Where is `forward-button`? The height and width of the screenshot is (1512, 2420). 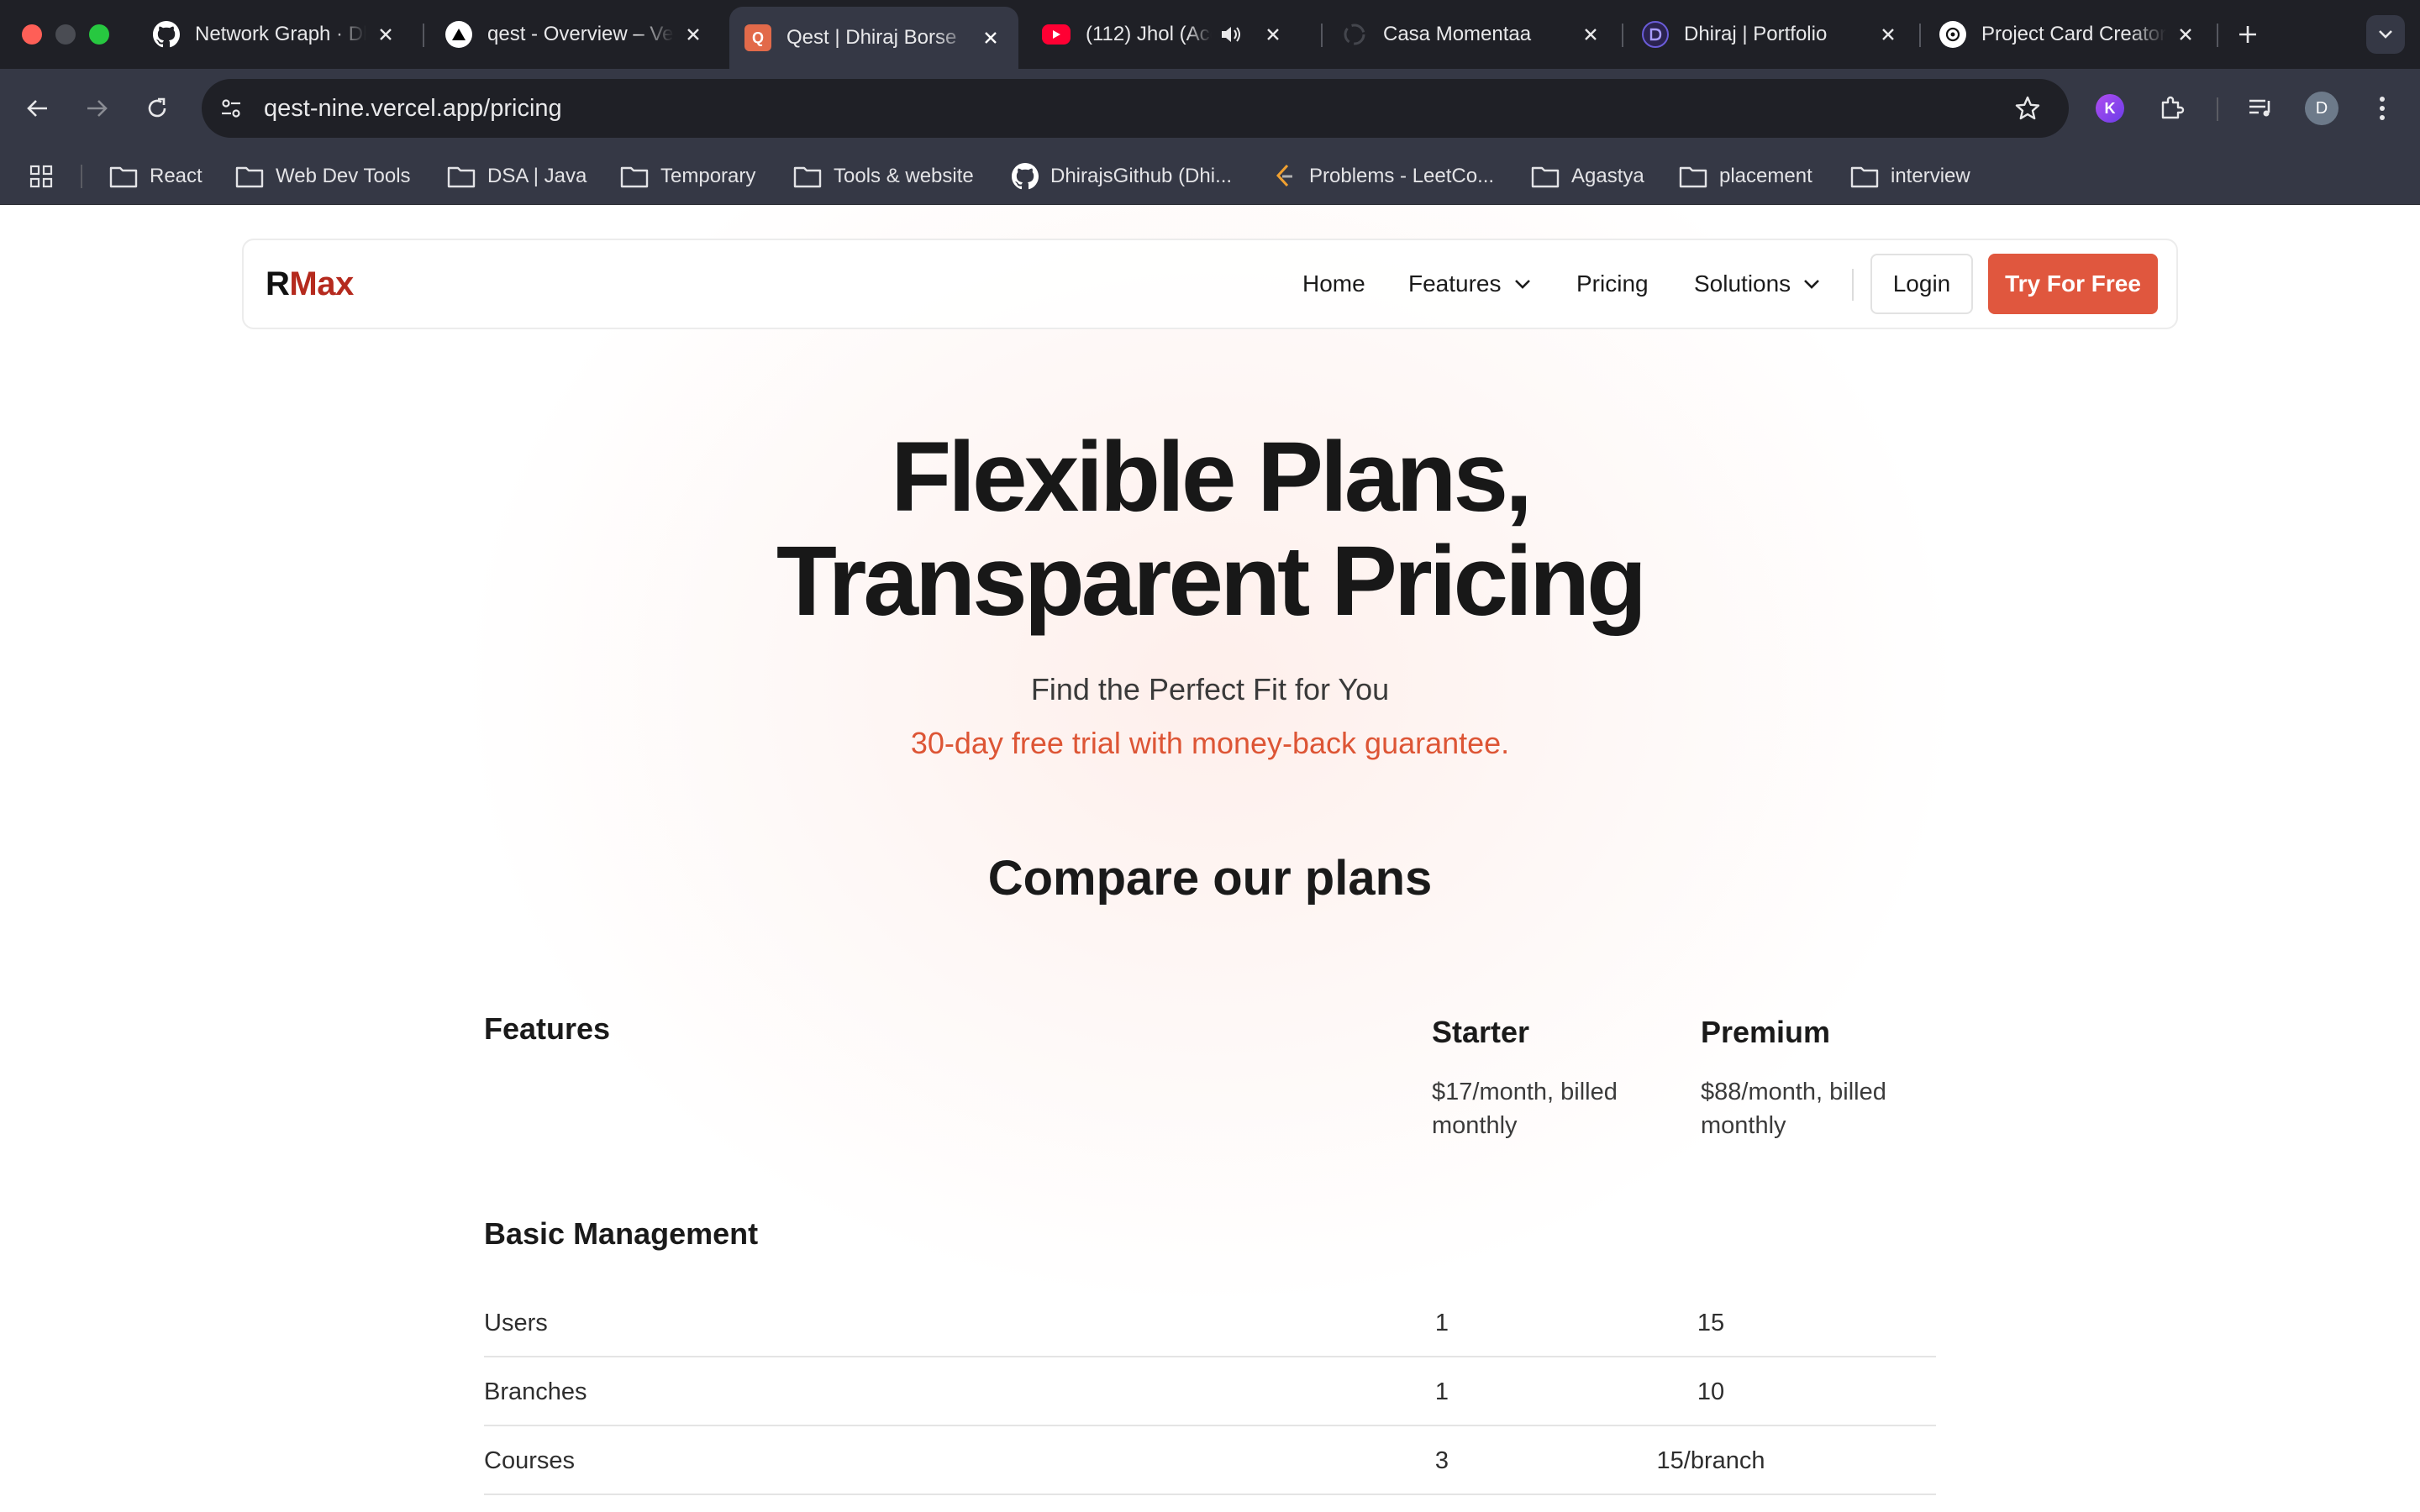 forward-button is located at coordinates (97, 108).